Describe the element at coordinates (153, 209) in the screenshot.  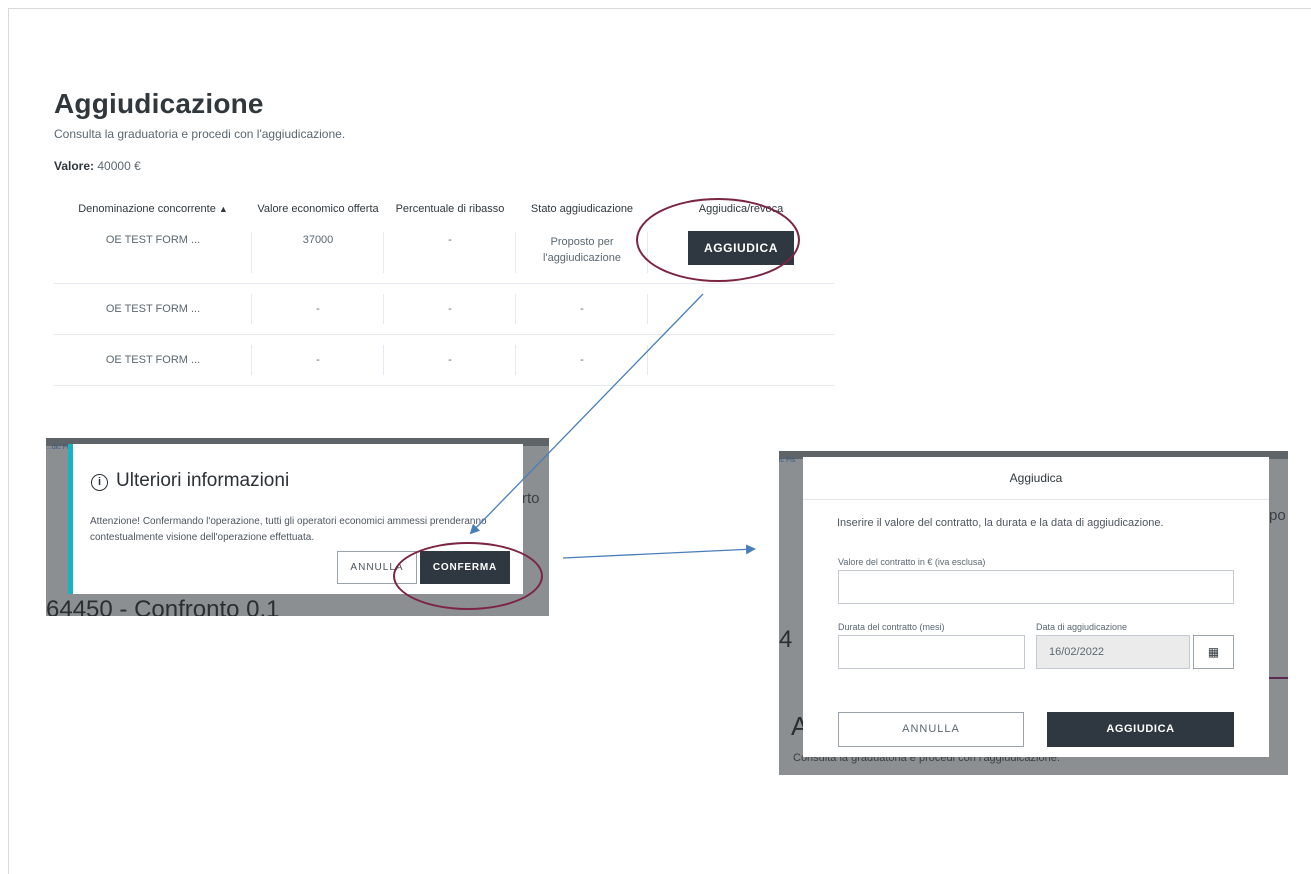
I see `header-denominazione: Denominazione concorrente ▲` at that location.